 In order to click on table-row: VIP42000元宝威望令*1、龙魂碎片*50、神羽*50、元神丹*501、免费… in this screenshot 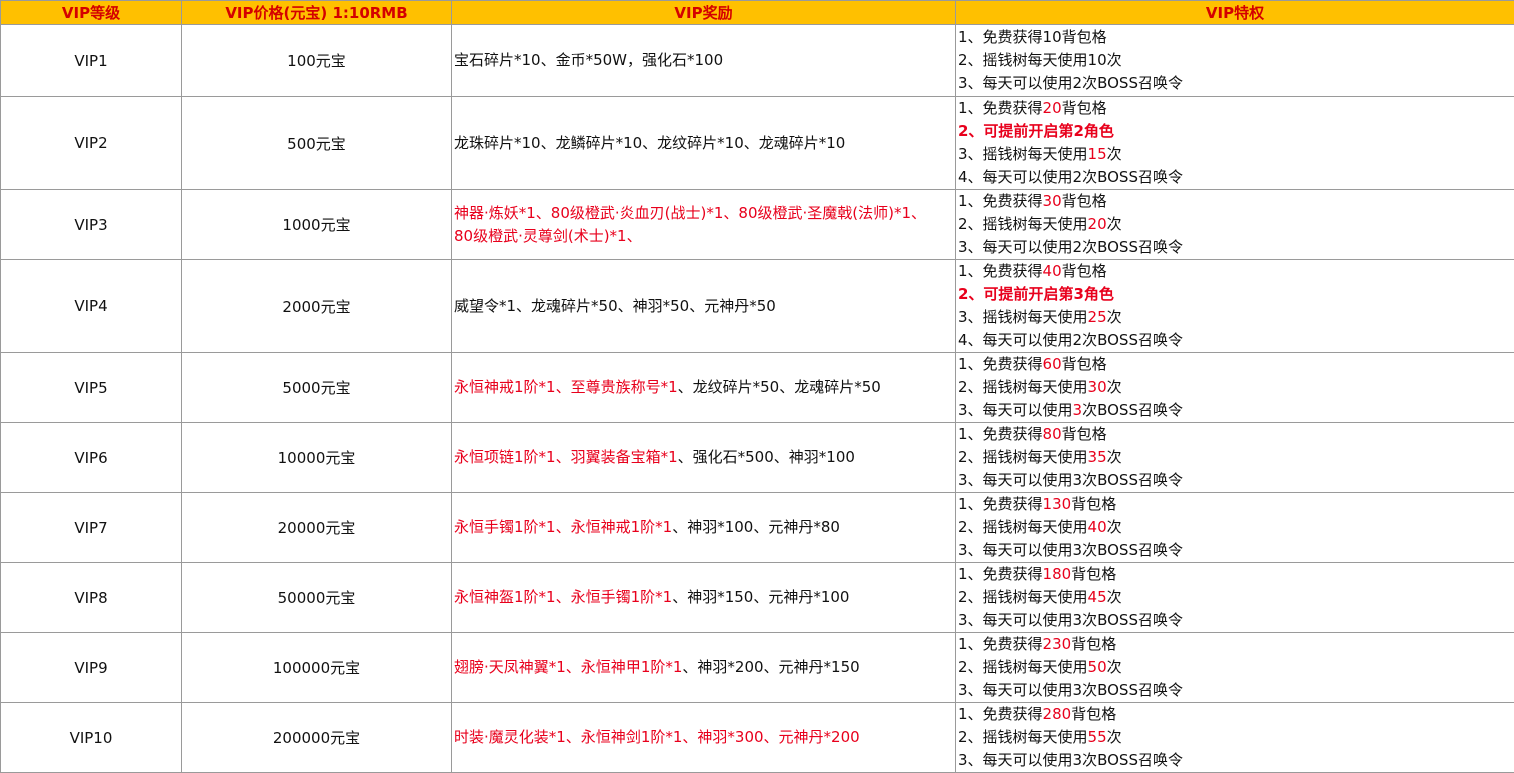, I will do `click(757, 306)`.